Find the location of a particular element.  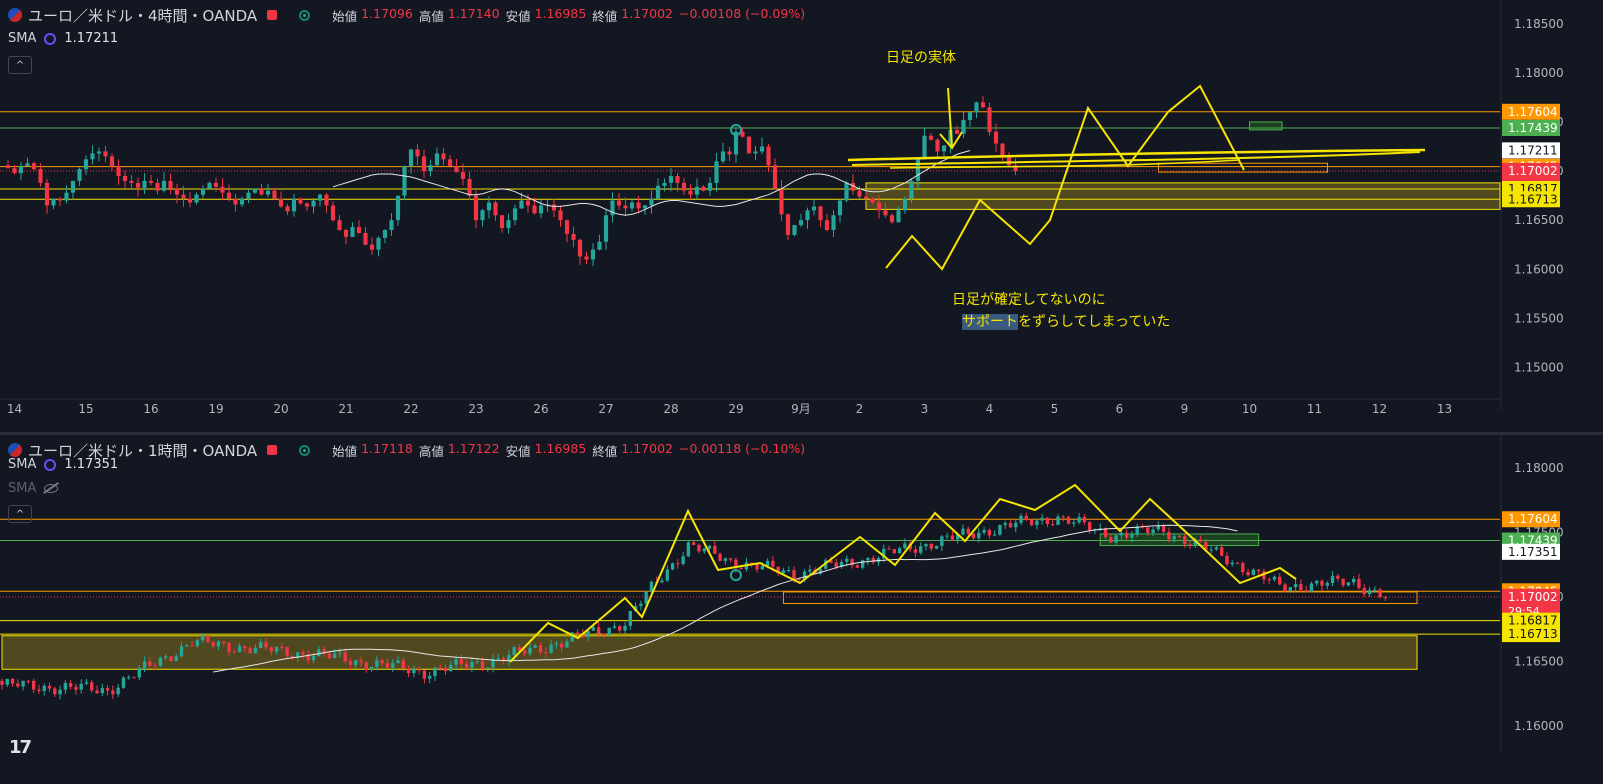

sma-legend: SMA 1.17211 is located at coordinates (63, 38).